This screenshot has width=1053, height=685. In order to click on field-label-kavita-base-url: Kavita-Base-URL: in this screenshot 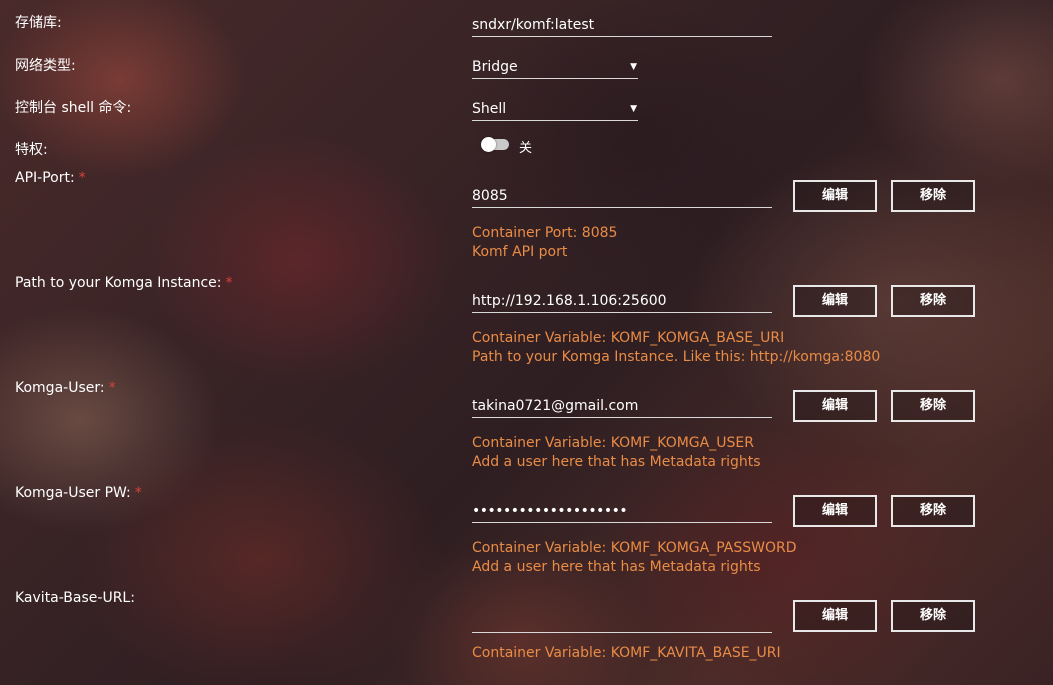, I will do `click(75, 598)`.